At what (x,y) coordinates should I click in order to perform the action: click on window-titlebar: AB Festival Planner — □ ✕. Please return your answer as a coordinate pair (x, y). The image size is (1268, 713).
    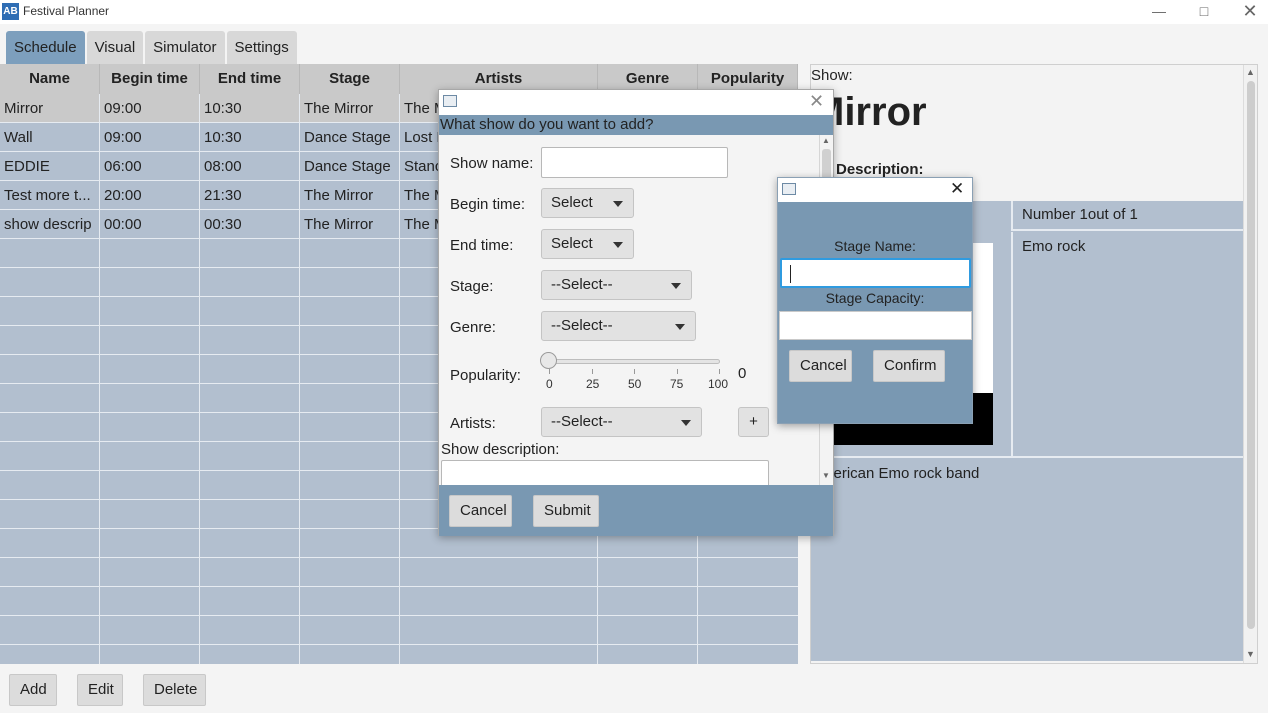
    Looking at the image, I should click on (634, 12).